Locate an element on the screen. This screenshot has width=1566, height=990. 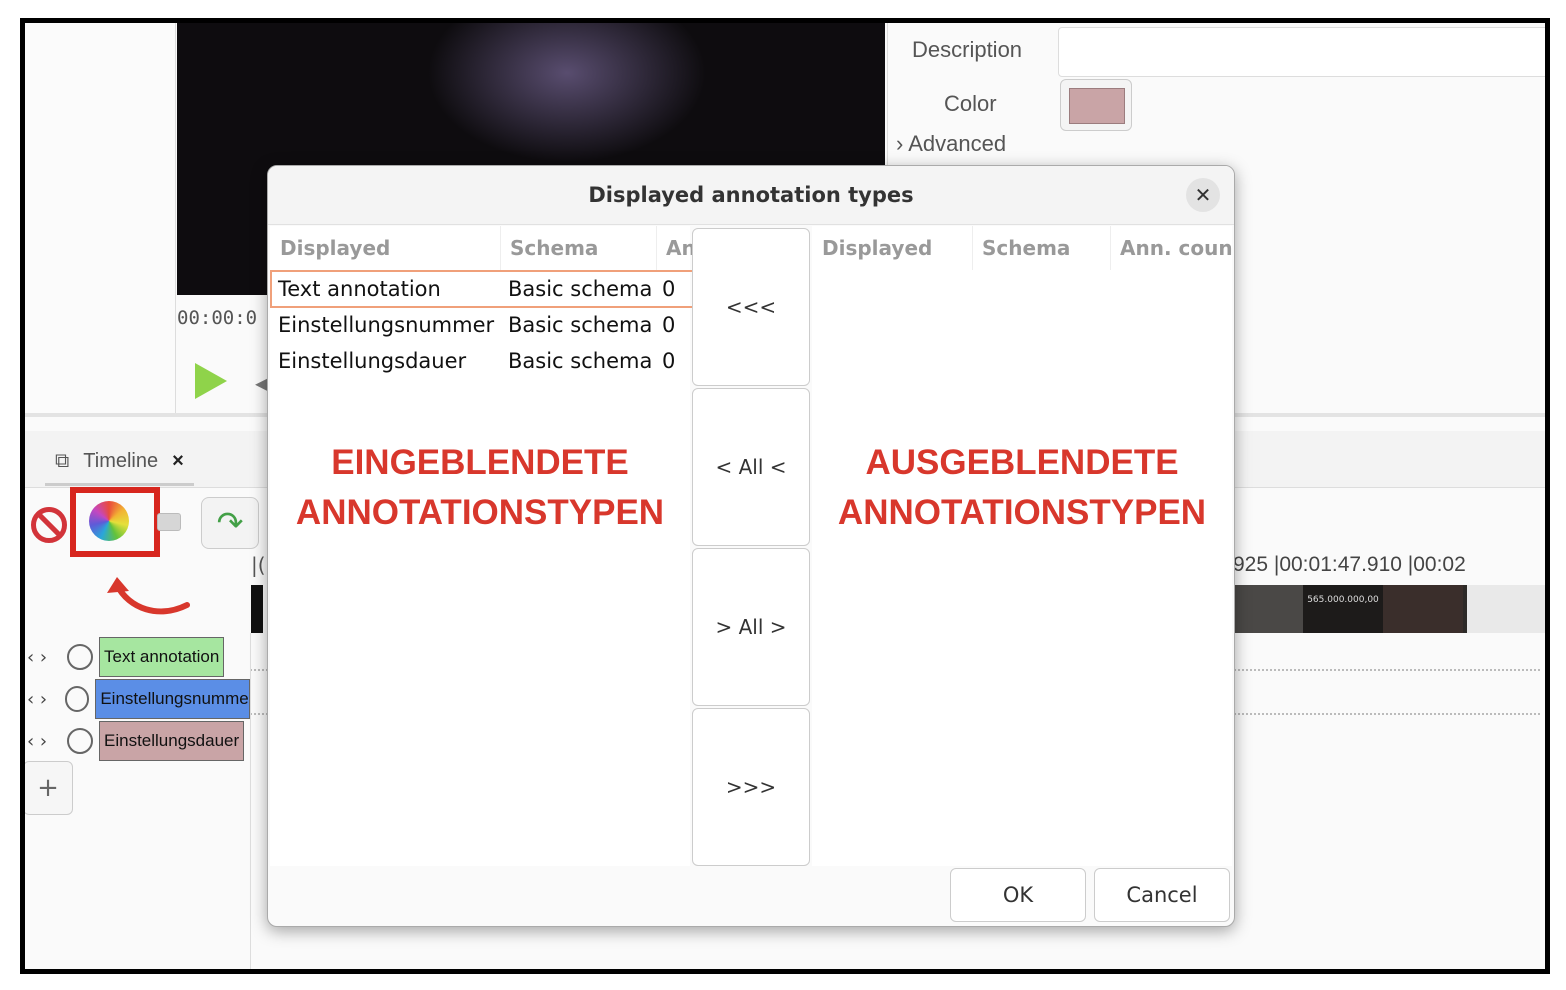
track-row: ‹ › Einstellungsdauer is located at coordinates (137, 741).